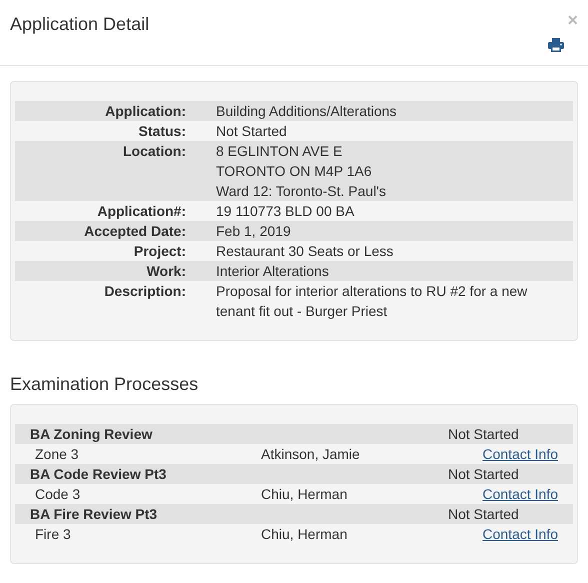  Describe the element at coordinates (105, 384) in the screenshot. I see `section-heading: Examination Processes` at that location.